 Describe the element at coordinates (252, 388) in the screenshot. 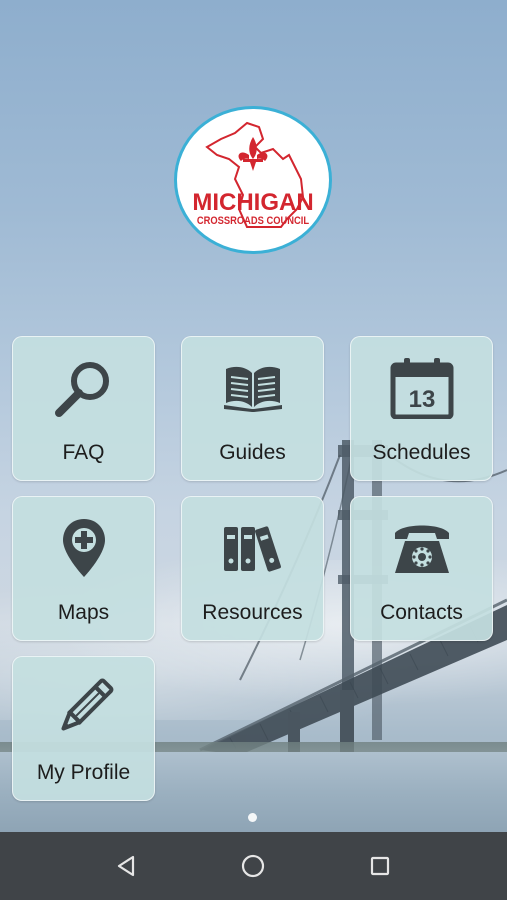

I see `book-icon` at that location.